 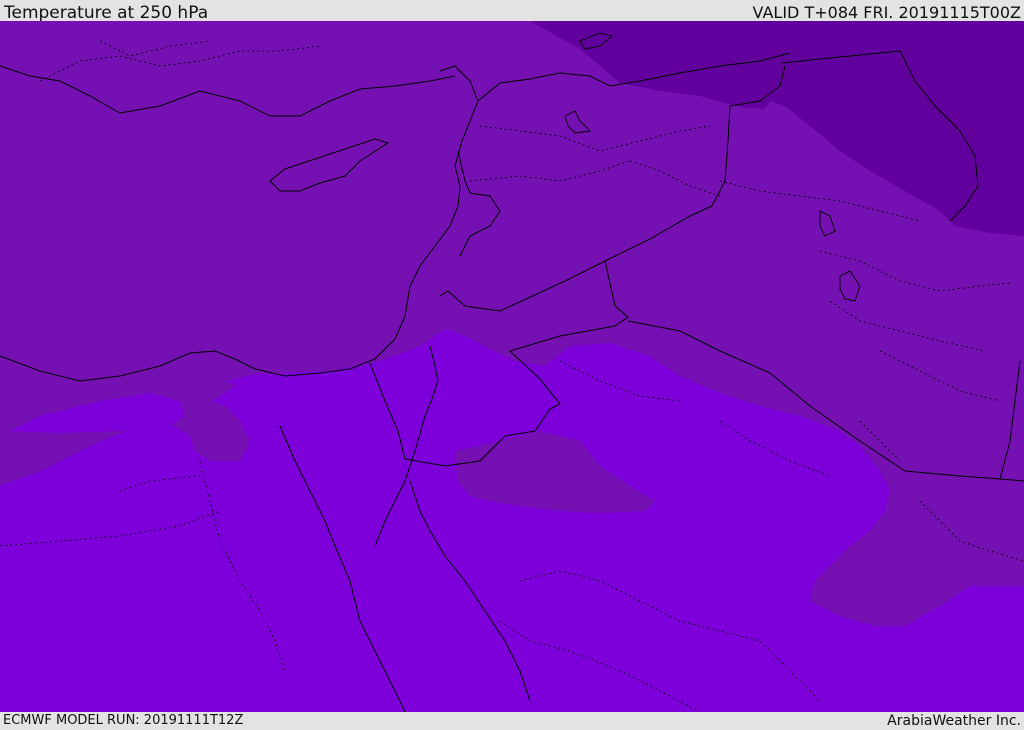 I want to click on valid-time: VALID T+084 FRI. 20191115T00Z, so click(x=886, y=12).